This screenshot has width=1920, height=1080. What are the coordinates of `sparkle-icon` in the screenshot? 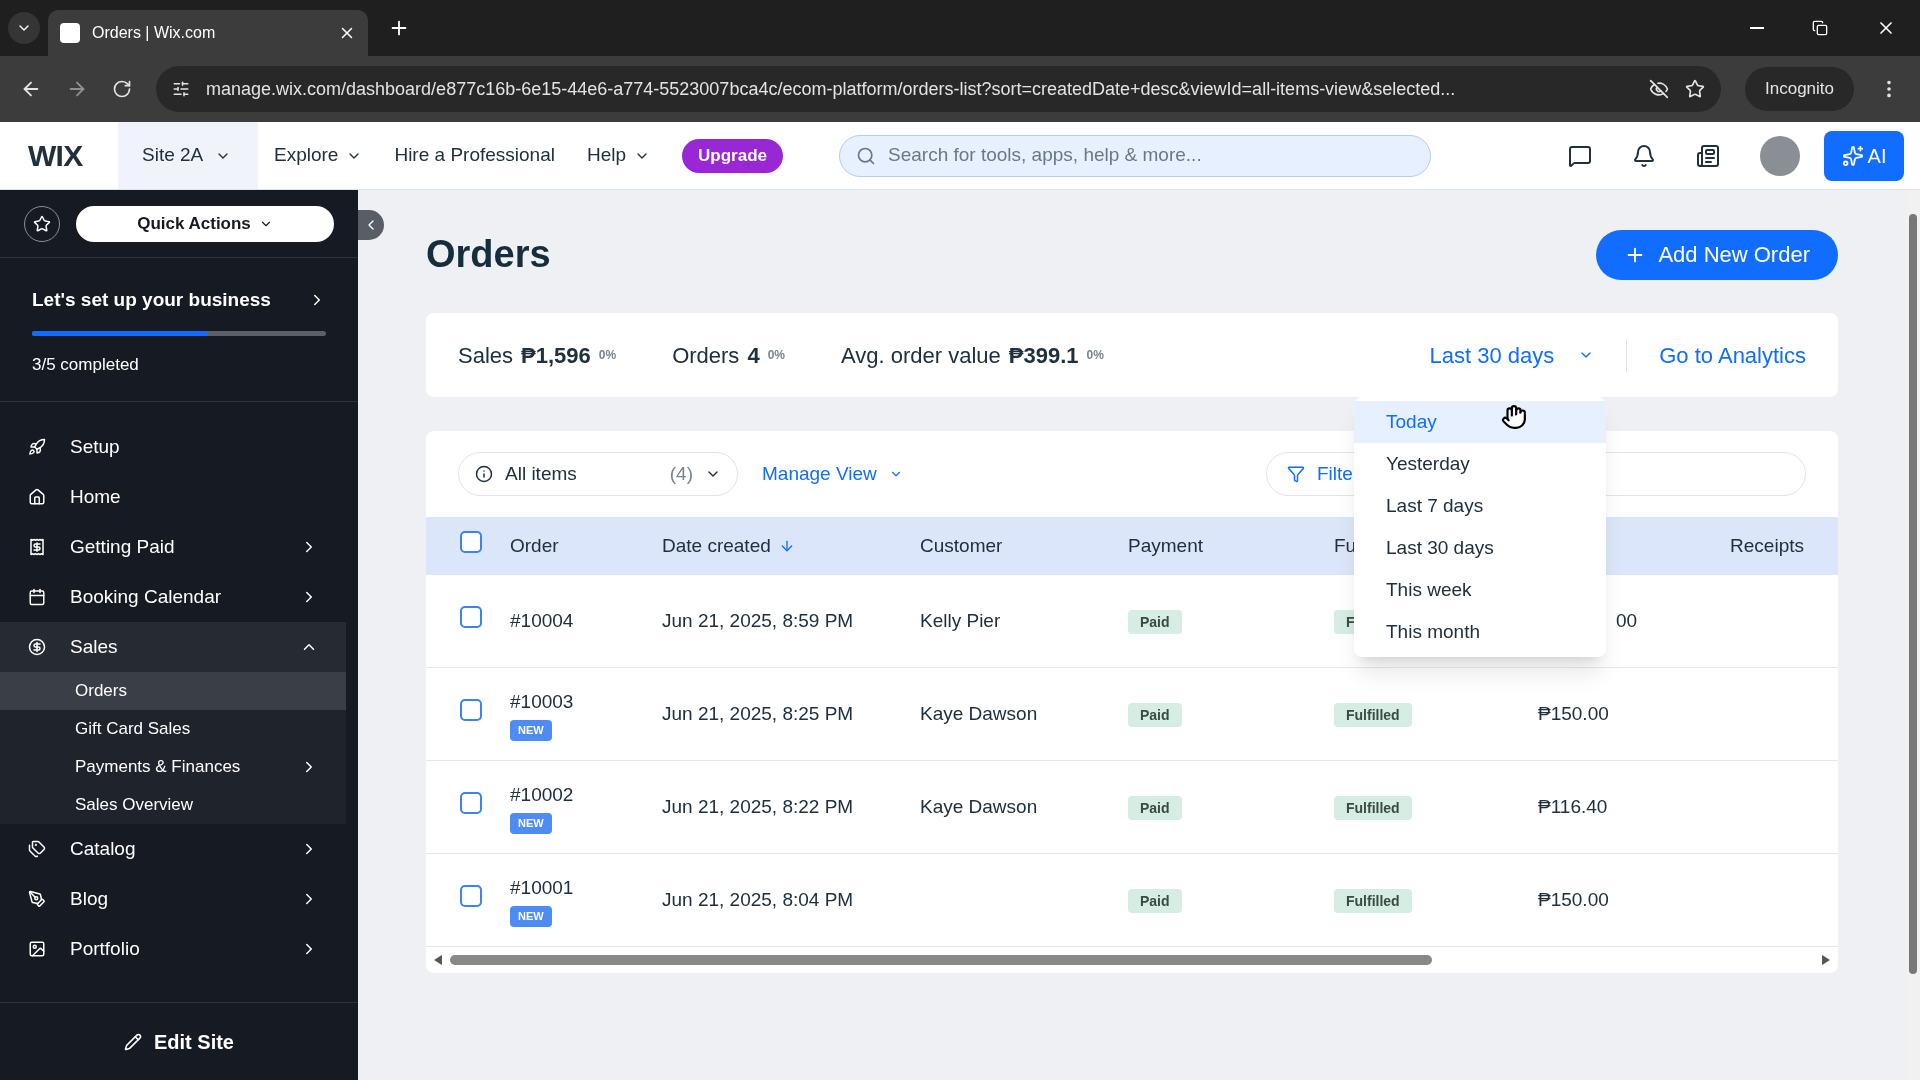 It's located at (1852, 155).